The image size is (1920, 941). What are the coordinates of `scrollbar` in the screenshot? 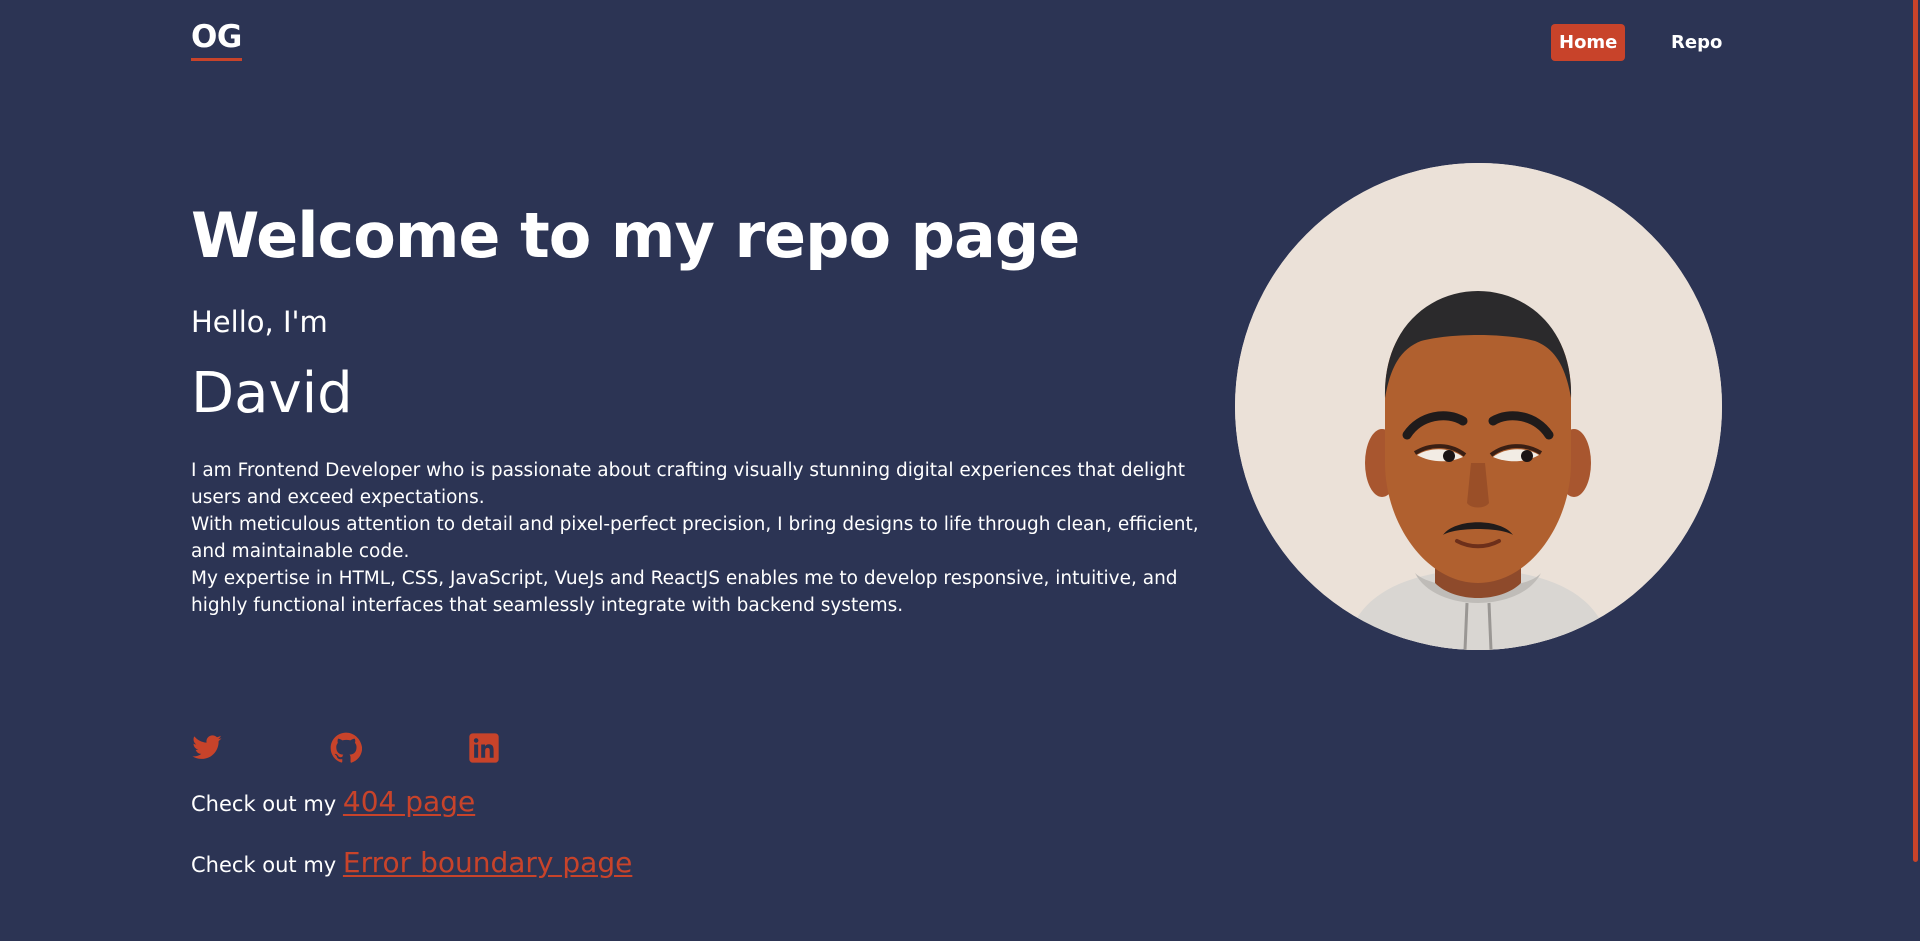 It's located at (1916, 470).